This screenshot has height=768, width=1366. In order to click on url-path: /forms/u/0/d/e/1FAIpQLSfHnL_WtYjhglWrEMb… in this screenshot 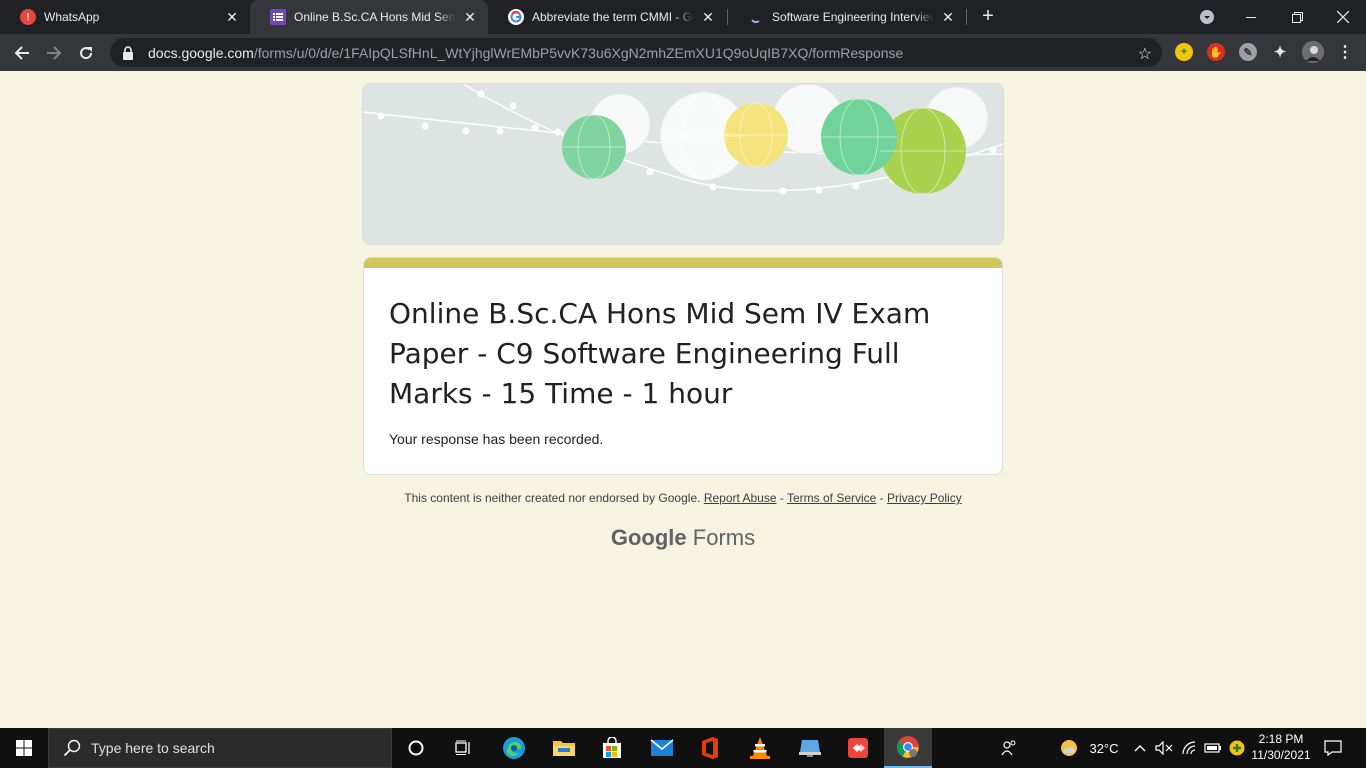, I will do `click(578, 52)`.